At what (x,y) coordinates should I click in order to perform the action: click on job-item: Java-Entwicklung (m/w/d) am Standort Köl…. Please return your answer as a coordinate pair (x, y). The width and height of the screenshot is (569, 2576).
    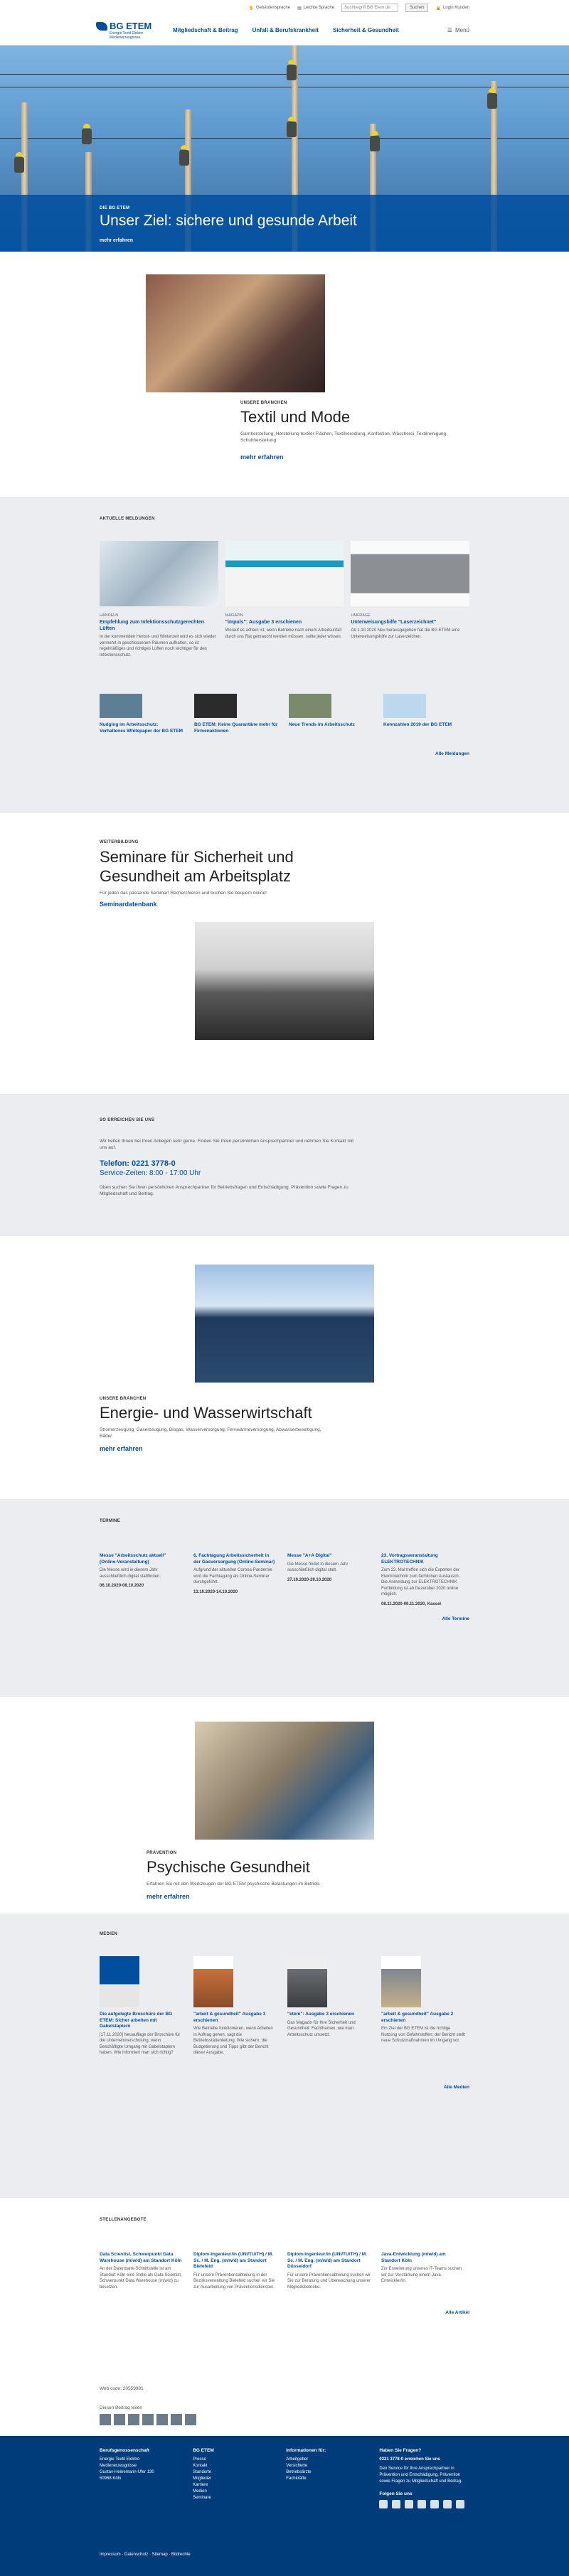
    Looking at the image, I should click on (423, 2271).